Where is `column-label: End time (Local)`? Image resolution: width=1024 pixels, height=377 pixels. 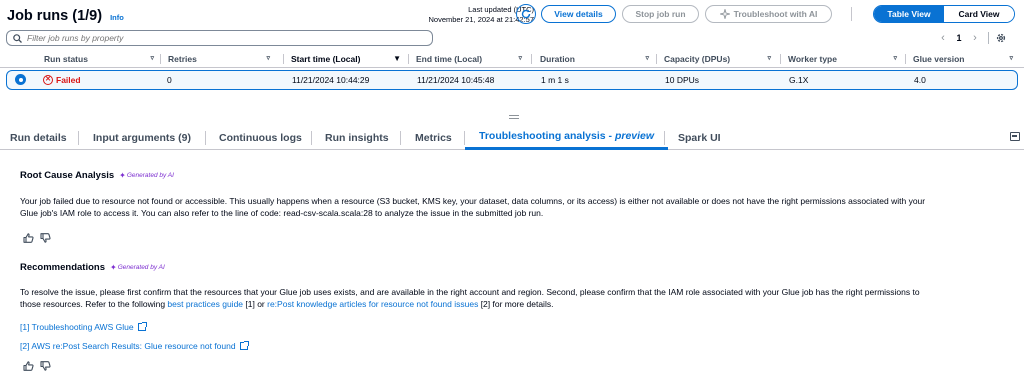
column-label: End time (Local) is located at coordinates (449, 59).